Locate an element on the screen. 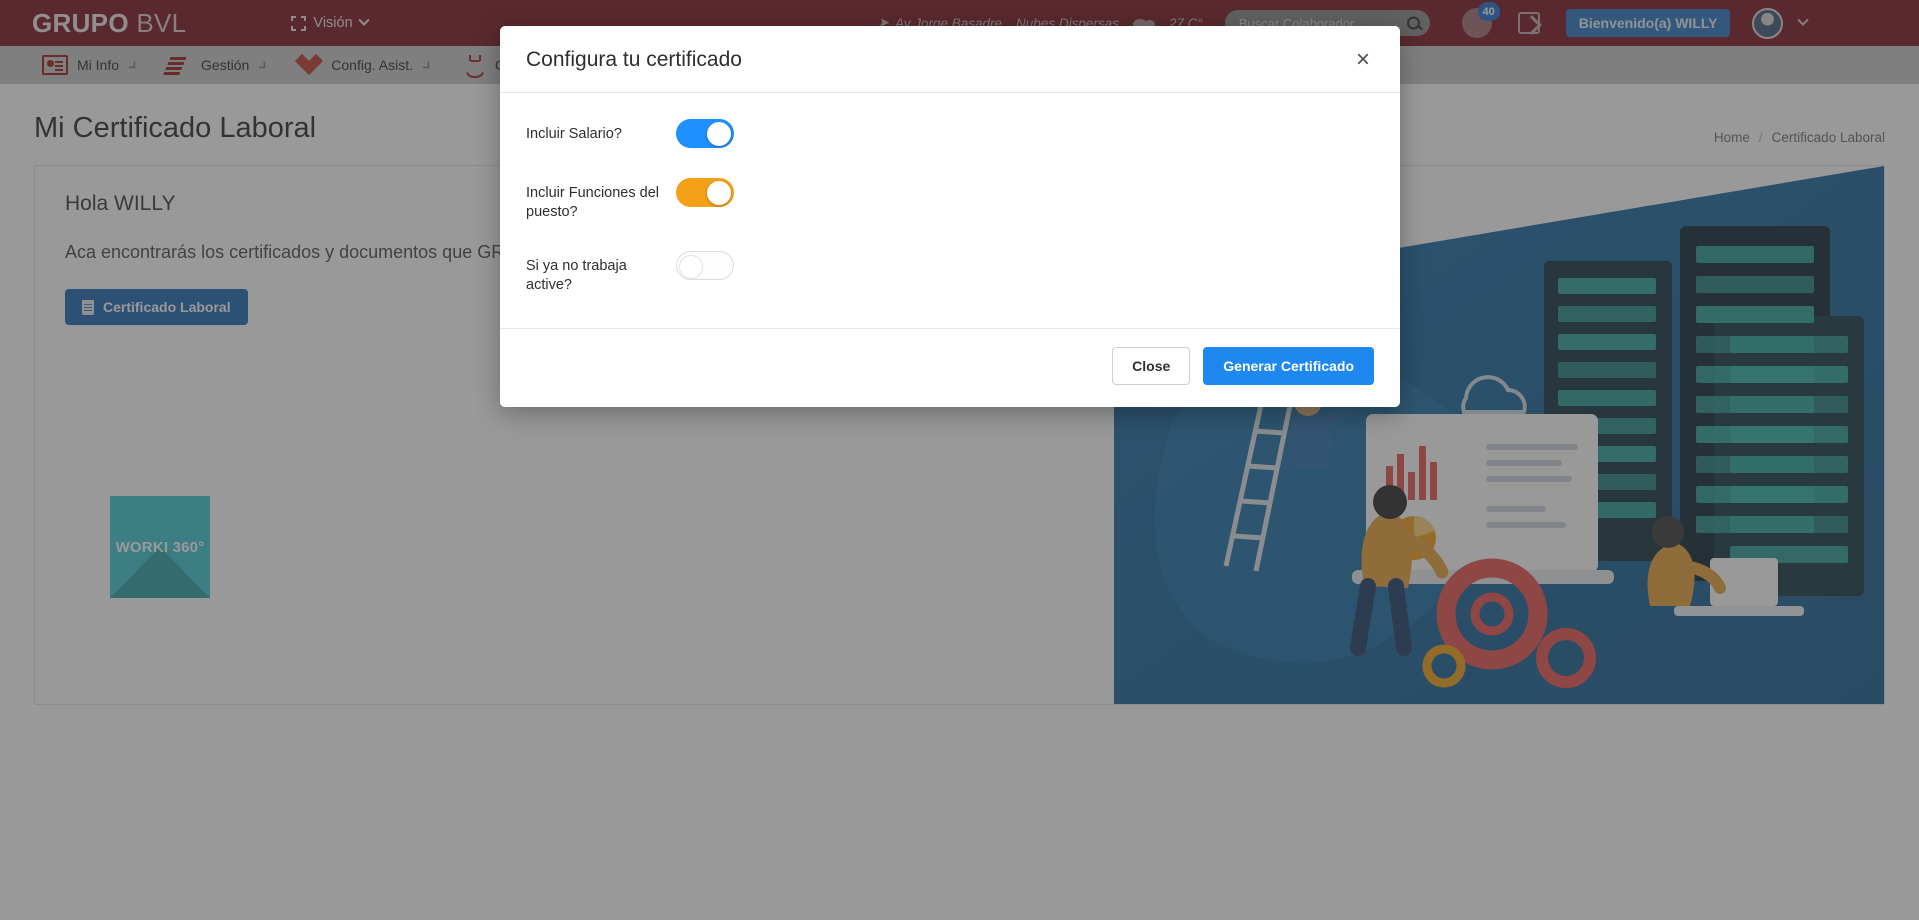 This screenshot has height=920, width=1919. toggle-incluir-salario is located at coordinates (705, 133).